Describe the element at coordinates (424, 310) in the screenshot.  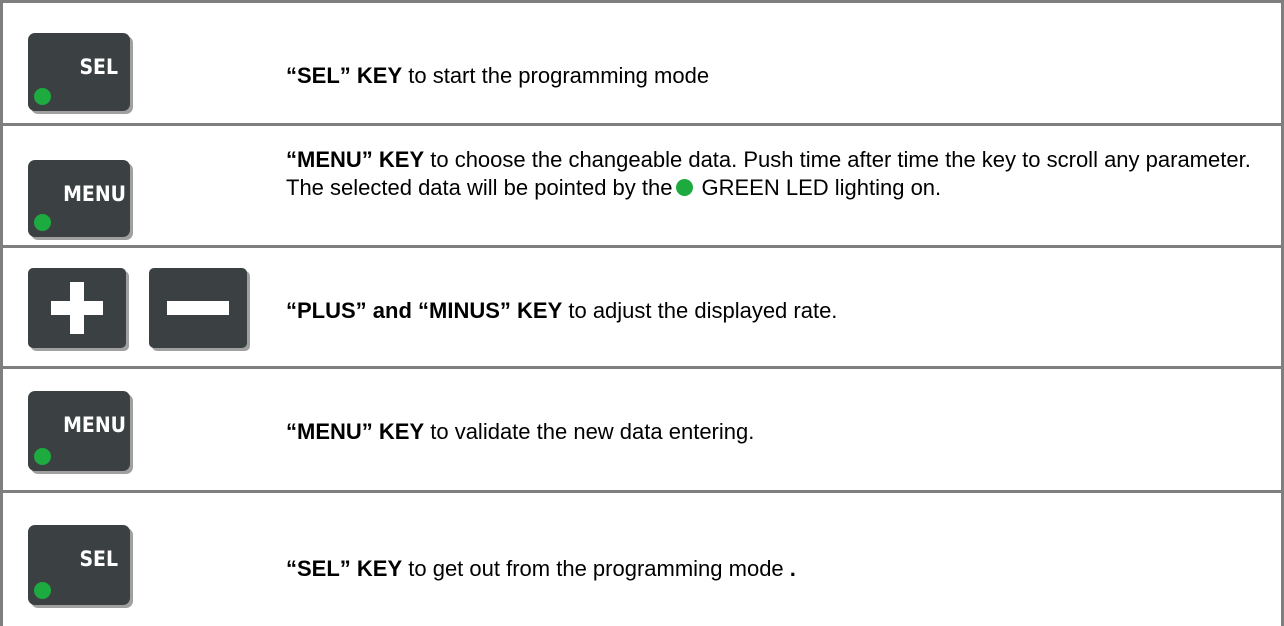
I see `key-name: “PLUS” and “MINUS” KEY` at that location.